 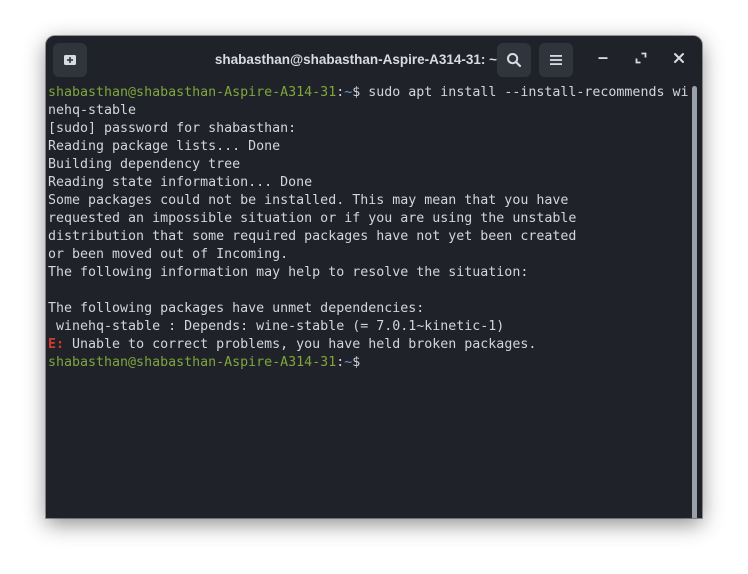 I want to click on output-line-blank, so click(x=369, y=291).